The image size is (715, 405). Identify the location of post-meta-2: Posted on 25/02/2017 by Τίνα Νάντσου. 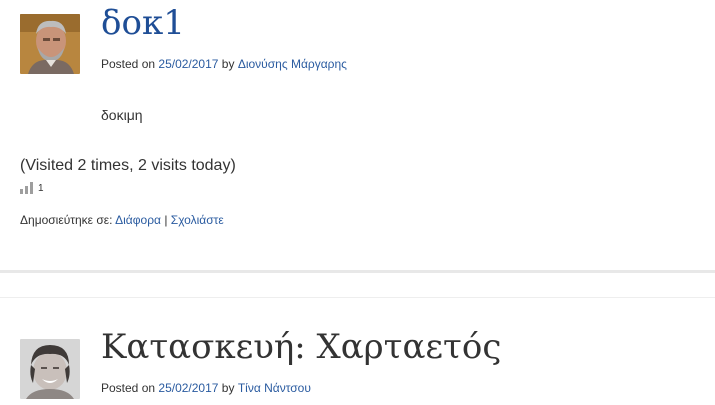
(206, 388).